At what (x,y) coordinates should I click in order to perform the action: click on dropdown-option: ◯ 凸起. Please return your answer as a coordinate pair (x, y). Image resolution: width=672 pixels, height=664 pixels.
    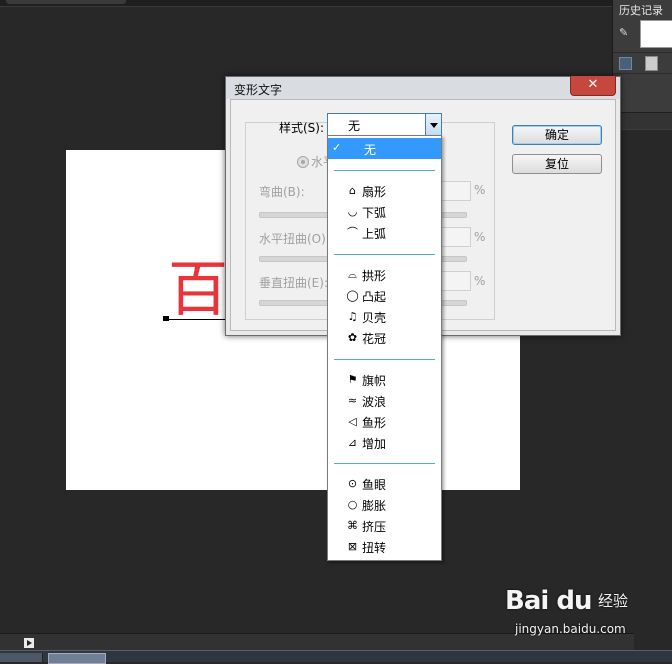
    Looking at the image, I should click on (384, 295).